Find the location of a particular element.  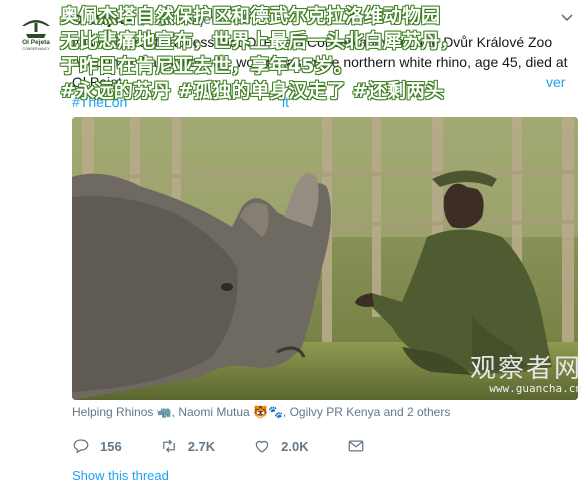

caption-line: 无比悲痛地宣布，世界上最后一头北白犀苏丹， is located at coordinates (260, 41).